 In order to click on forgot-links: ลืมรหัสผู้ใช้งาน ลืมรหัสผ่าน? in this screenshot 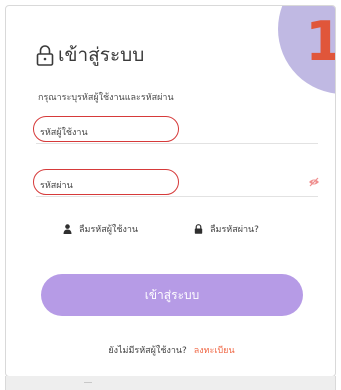, I will do `click(170, 230)`.